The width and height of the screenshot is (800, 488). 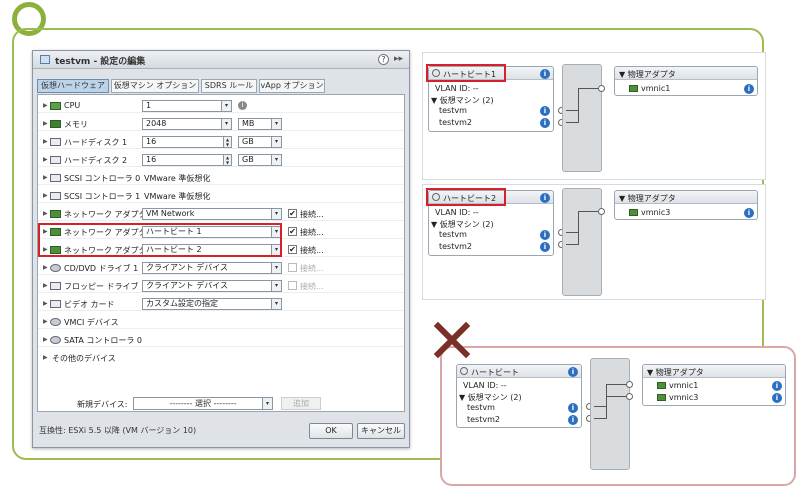 I want to click on row-scsi-0: ▶ SCSI コントローラ 0 VMware 準仮想化, so click(x=221, y=178).